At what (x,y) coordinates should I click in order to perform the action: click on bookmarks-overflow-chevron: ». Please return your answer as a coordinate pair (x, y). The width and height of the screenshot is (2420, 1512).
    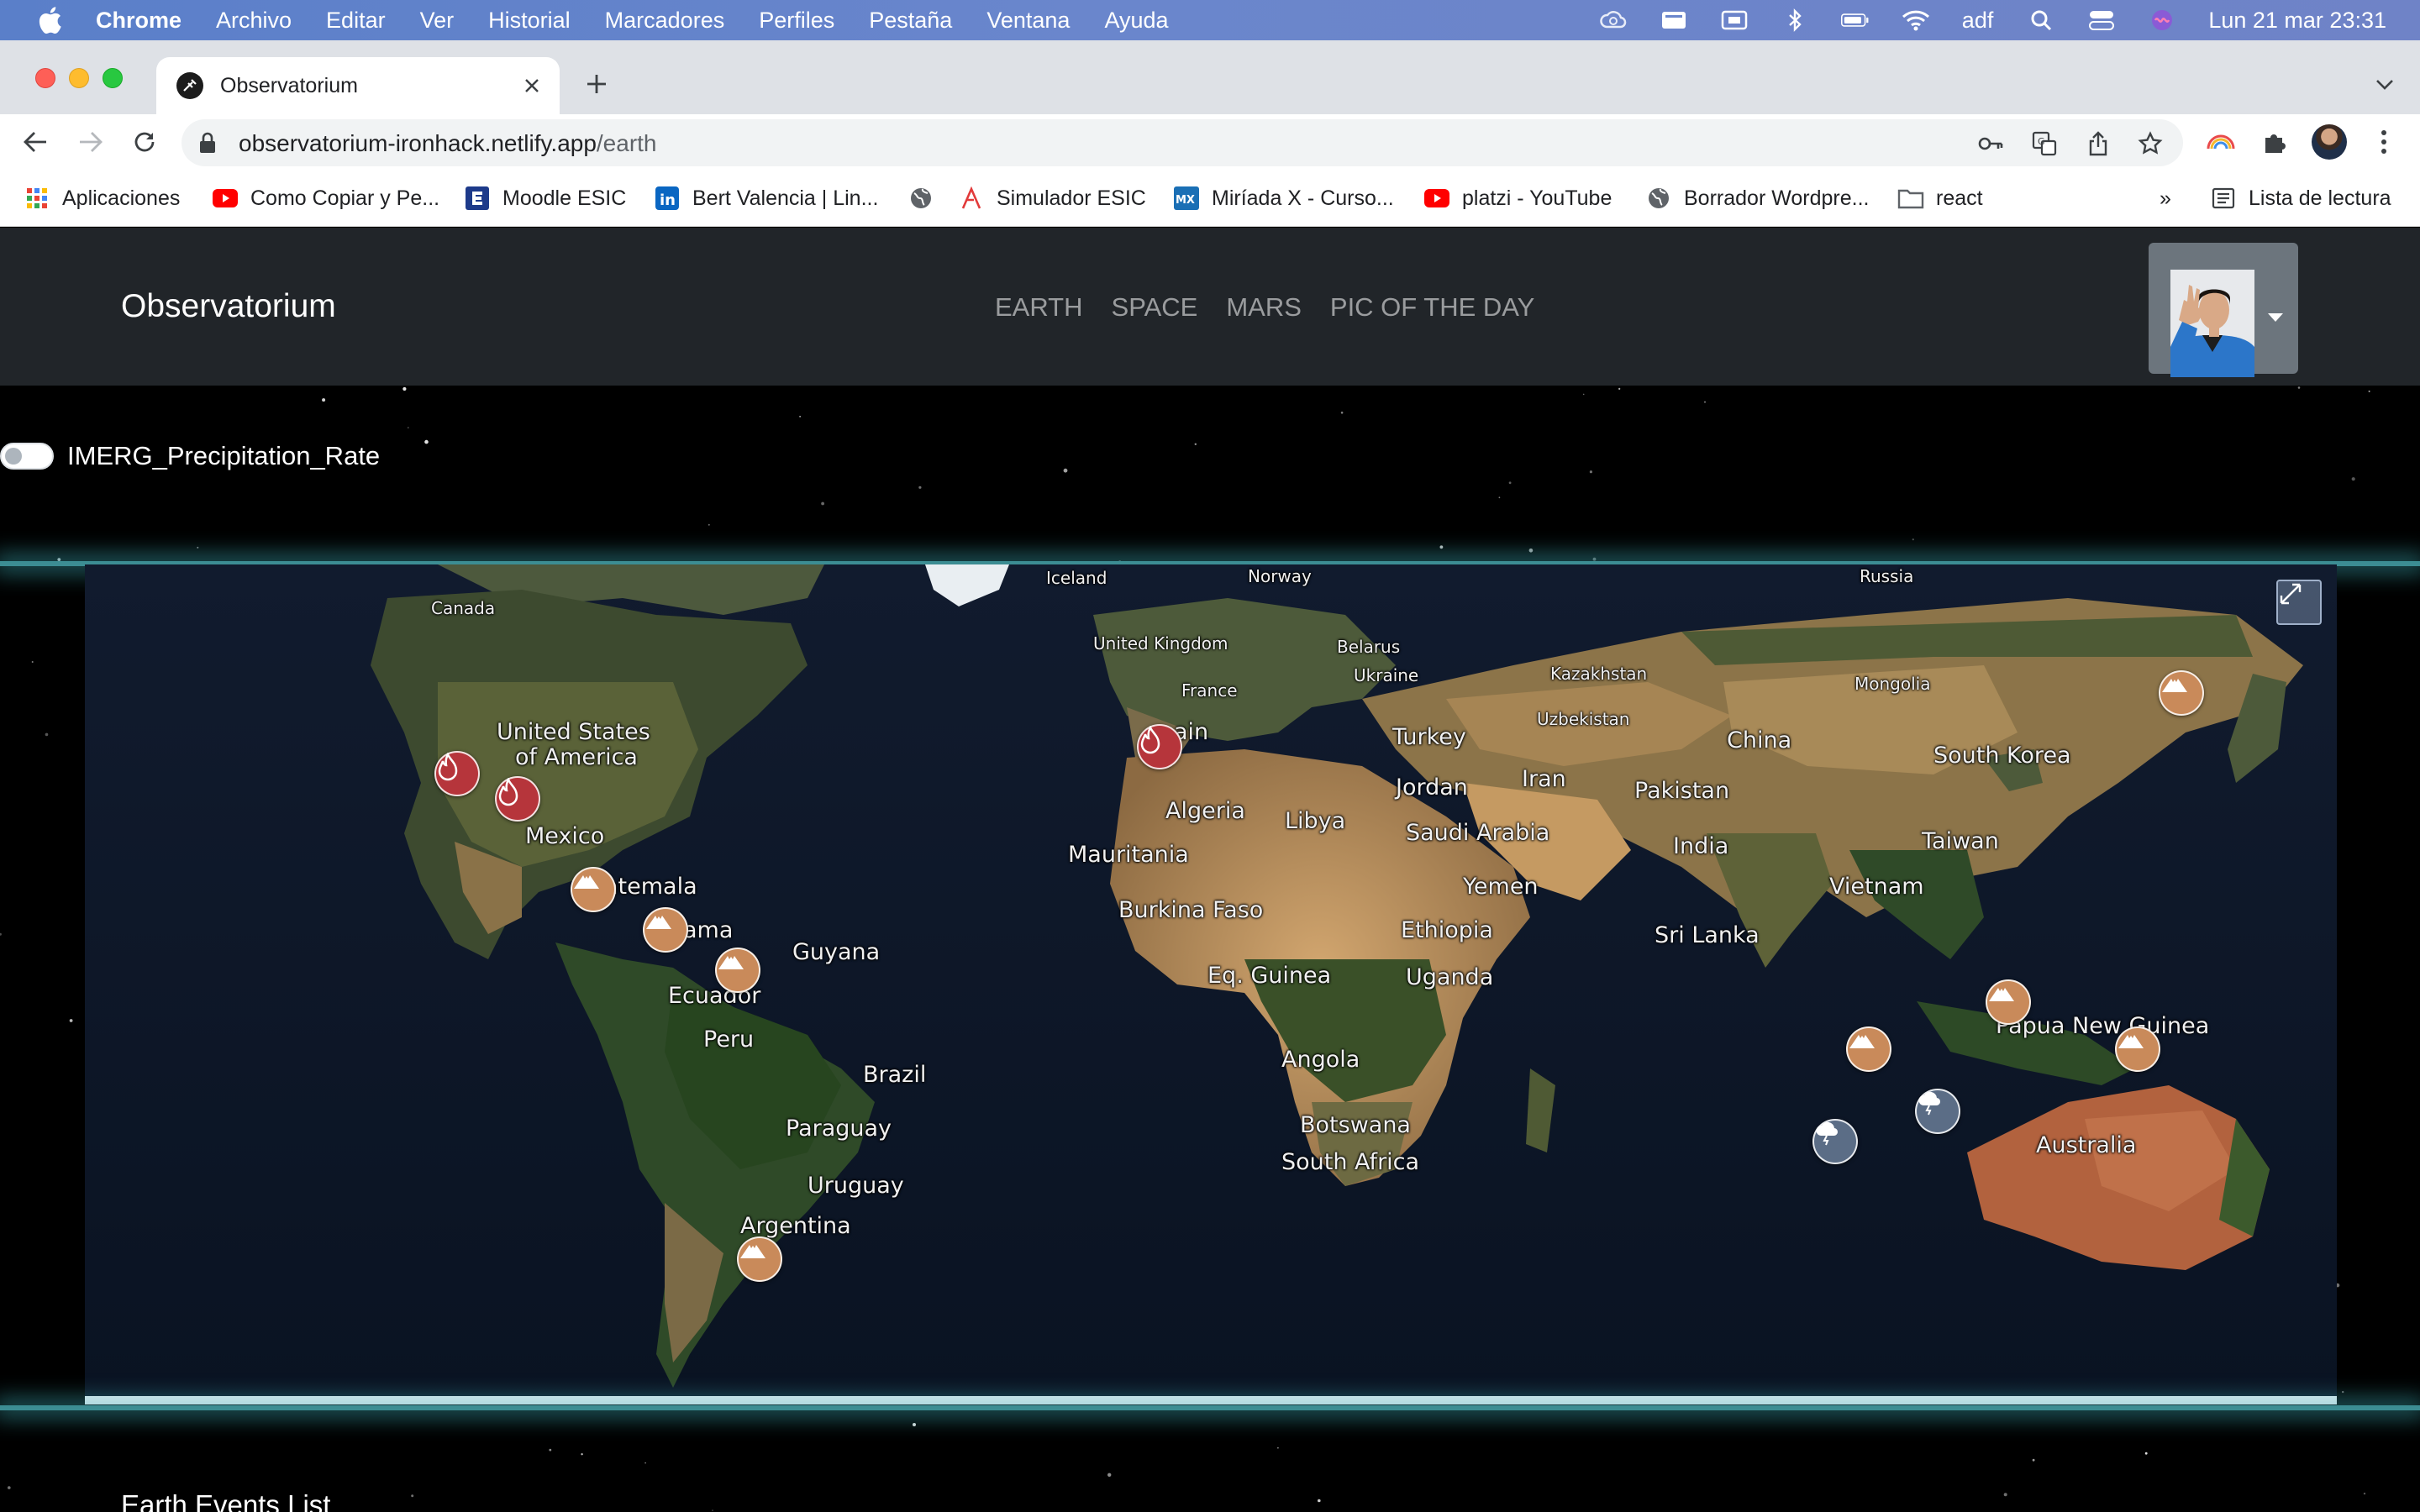
    Looking at the image, I should click on (2165, 198).